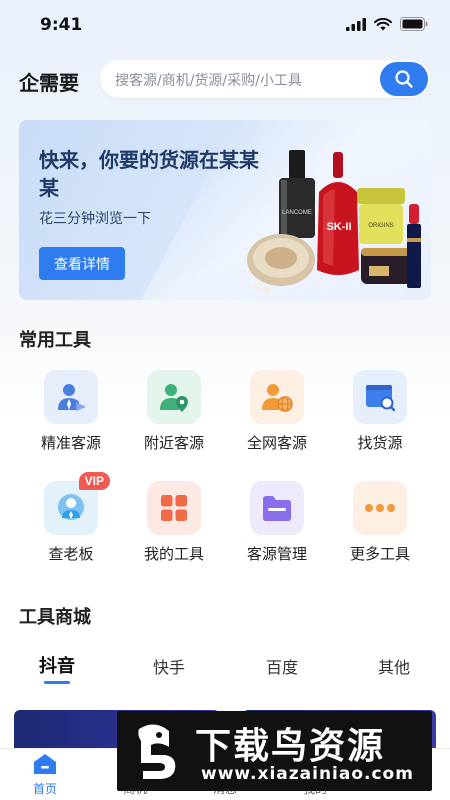 The width and height of the screenshot is (450, 800). Describe the element at coordinates (276, 554) in the screenshot. I see `tool-label: 客源管理` at that location.